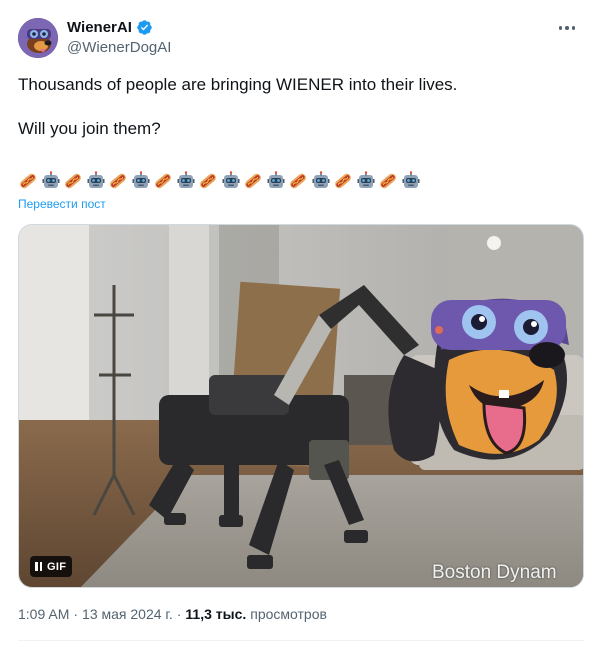 This screenshot has width=602, height=649. Describe the element at coordinates (43, 614) in the screenshot. I see `tweet-time-link: 1:09 AM` at that location.